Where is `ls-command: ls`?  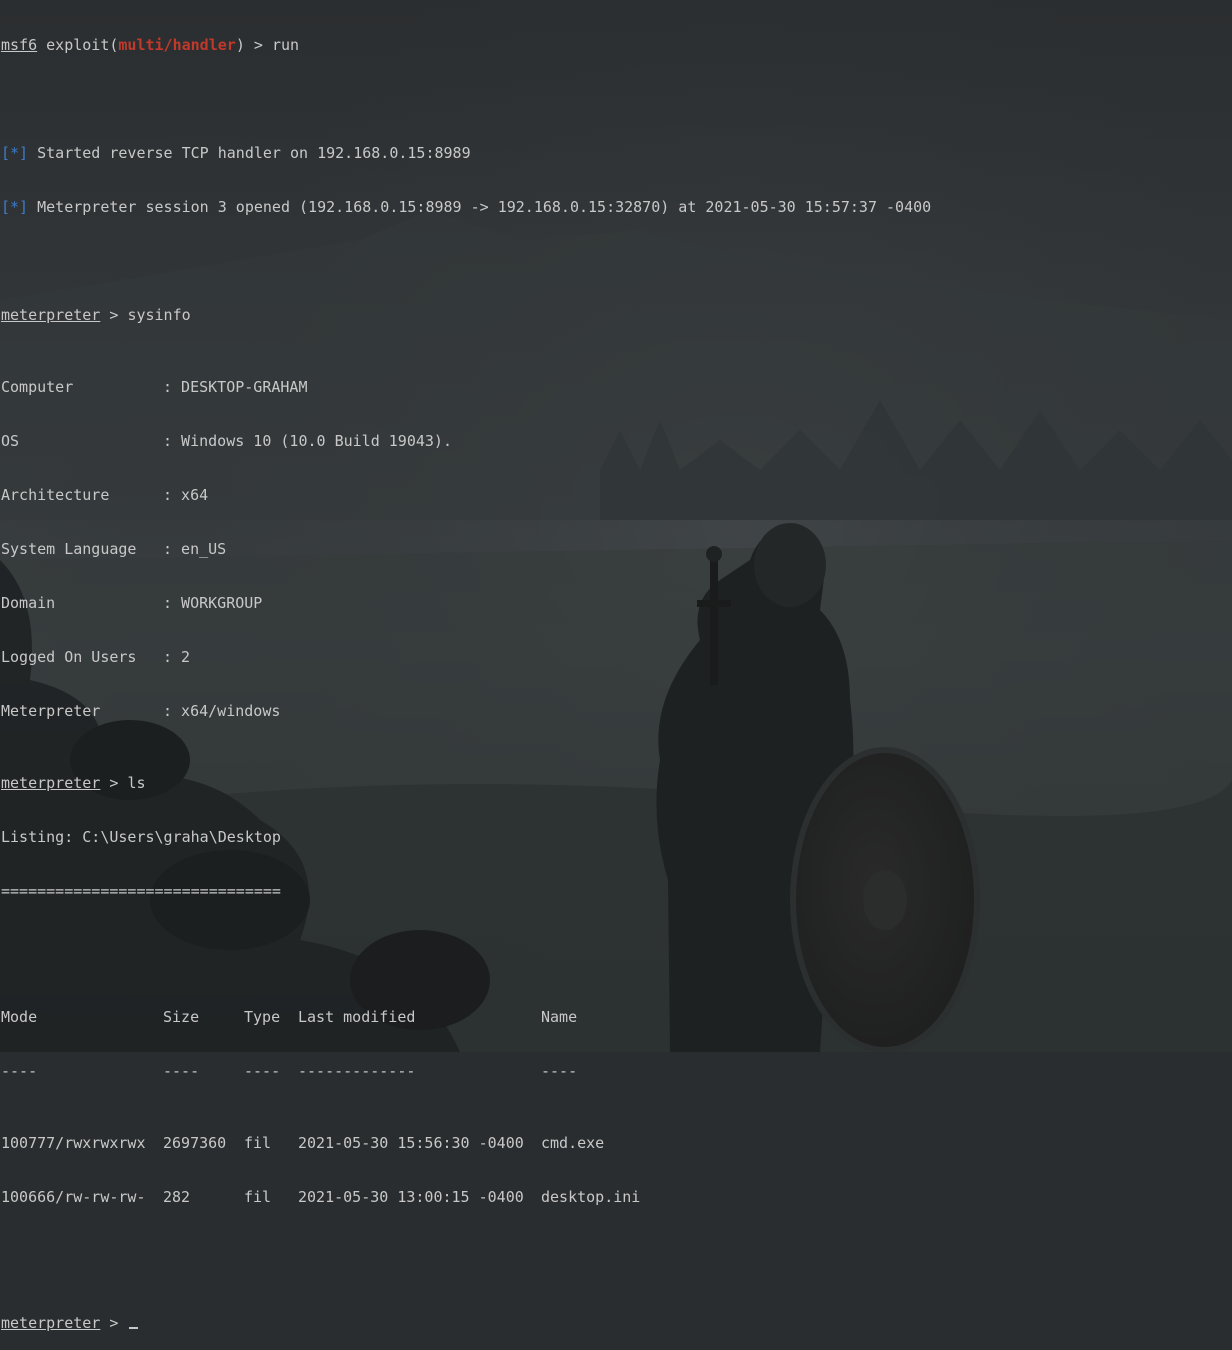
ls-command: ls is located at coordinates (136, 783).